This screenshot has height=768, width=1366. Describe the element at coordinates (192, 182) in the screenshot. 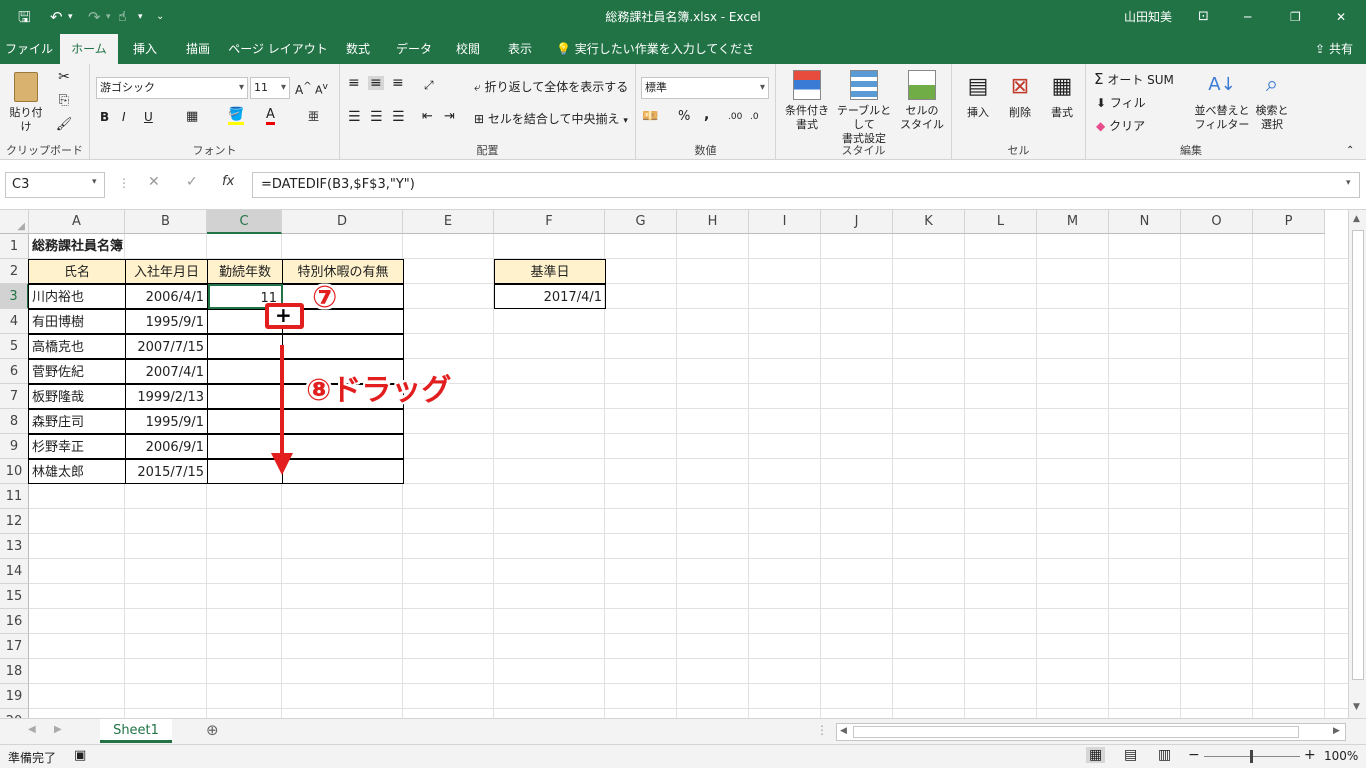

I see `enter-icon: ✓` at that location.